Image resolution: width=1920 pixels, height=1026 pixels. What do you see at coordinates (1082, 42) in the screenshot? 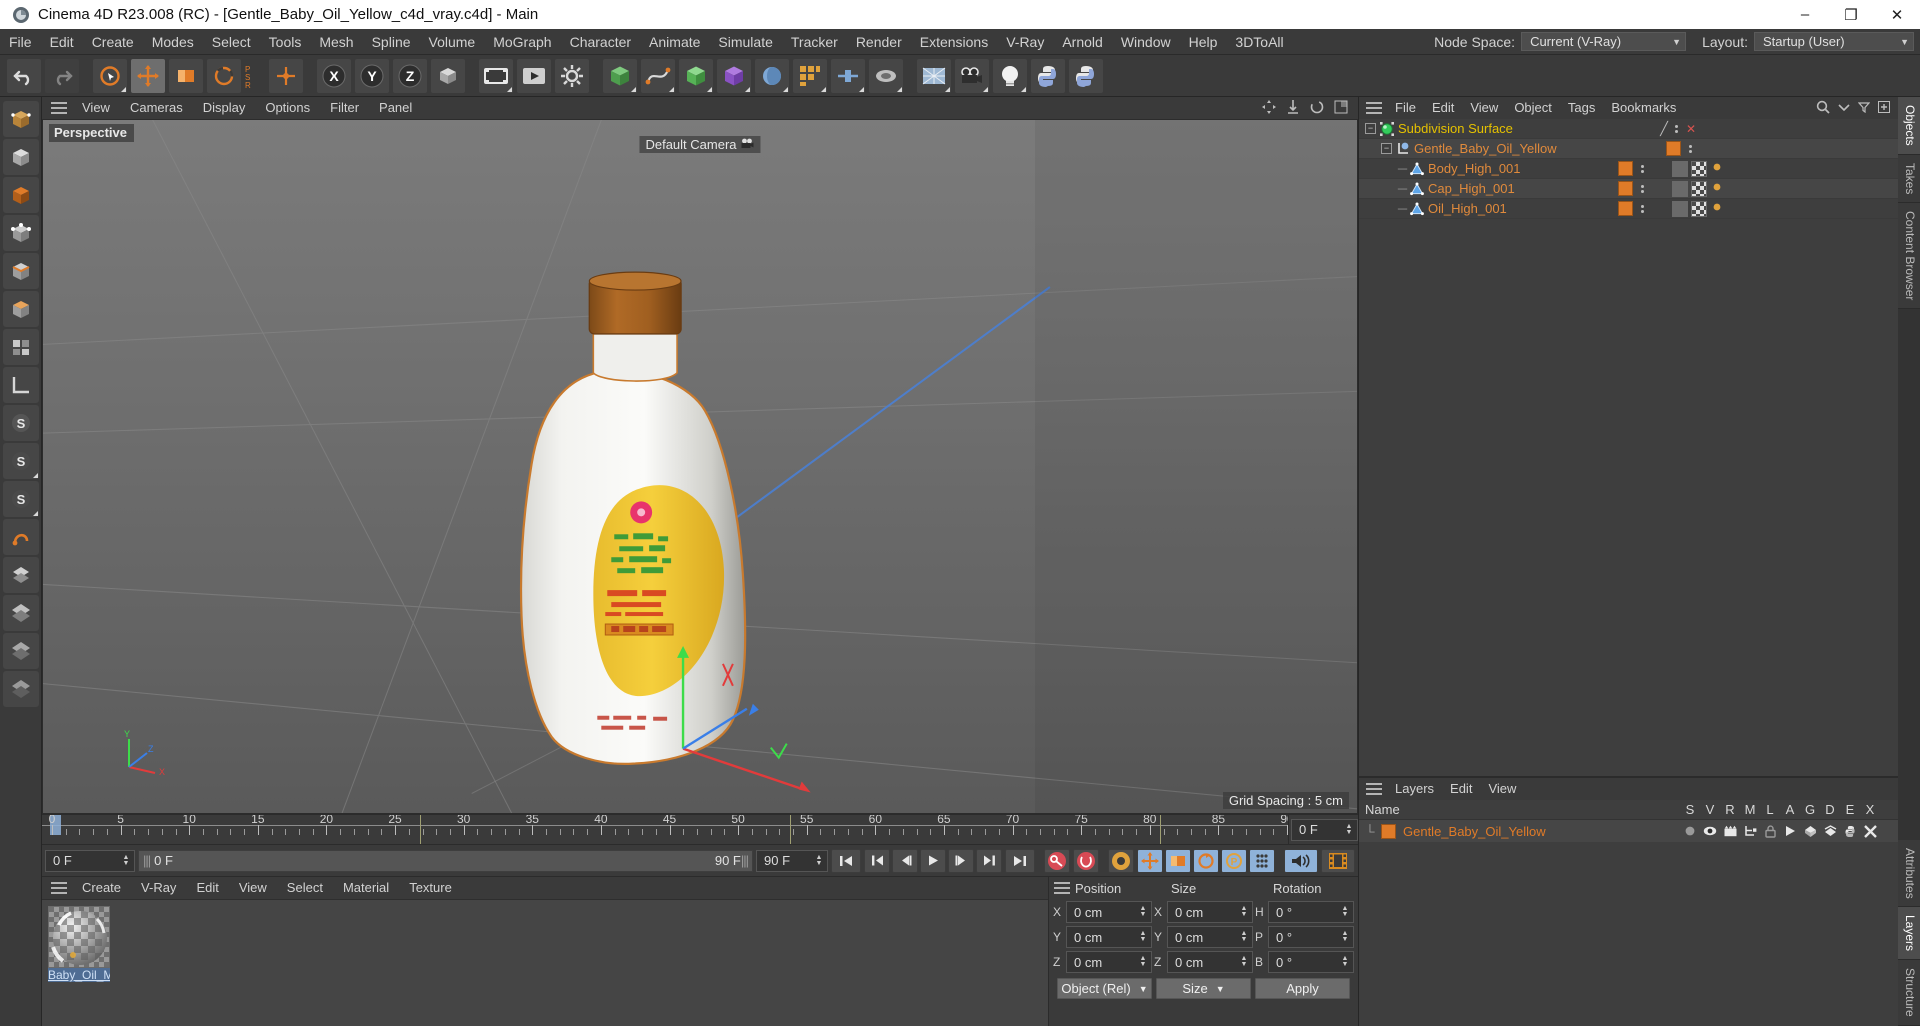
I see `menu-arnold: Arnold` at bounding box center [1082, 42].